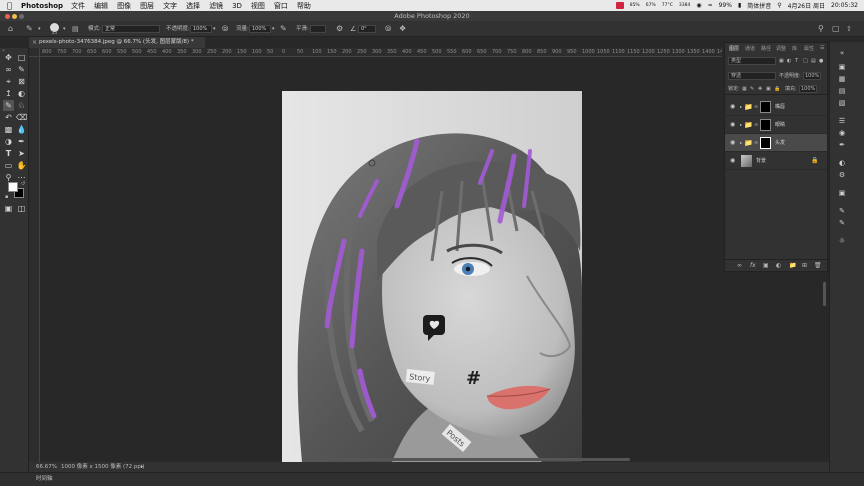  I want to click on healing-tool-icon: ◐, so click(21, 93).